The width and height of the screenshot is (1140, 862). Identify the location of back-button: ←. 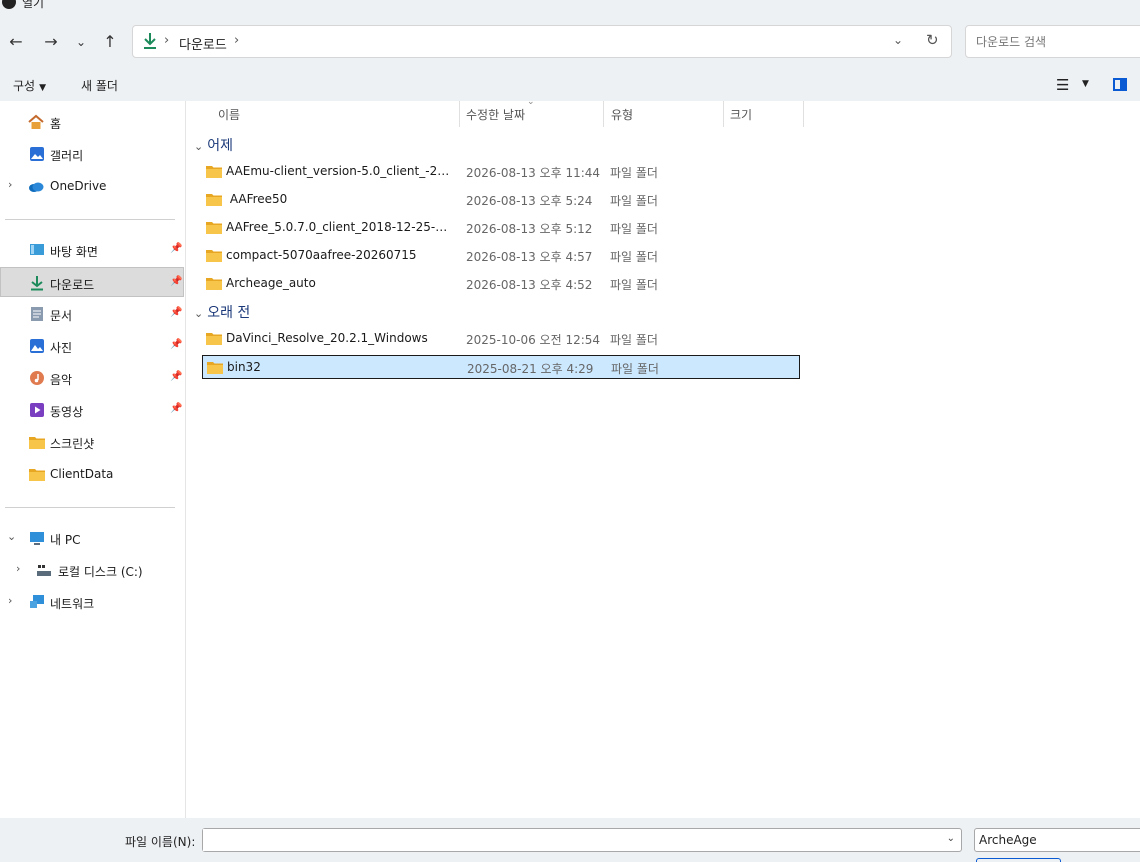
(16, 42).